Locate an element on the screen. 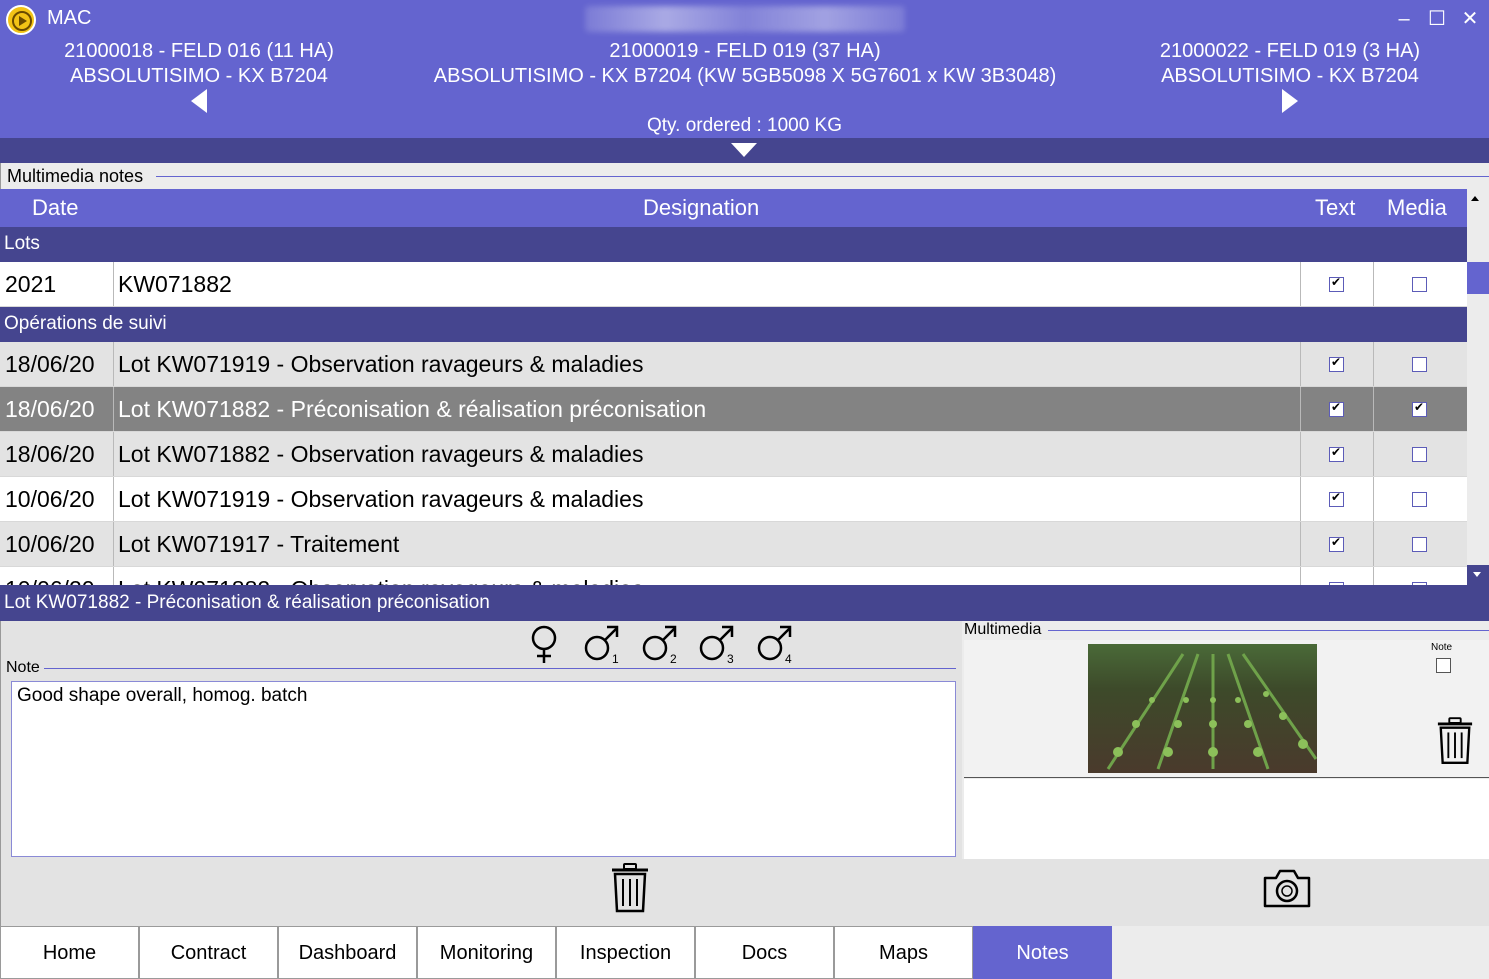  tab-inspection: Inspection is located at coordinates (625, 952).